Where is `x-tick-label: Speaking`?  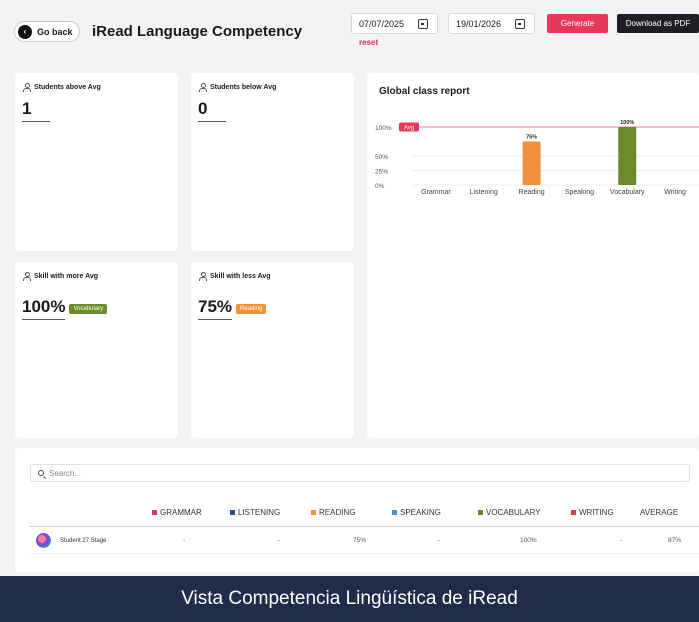 x-tick-label: Speaking is located at coordinates (579, 192).